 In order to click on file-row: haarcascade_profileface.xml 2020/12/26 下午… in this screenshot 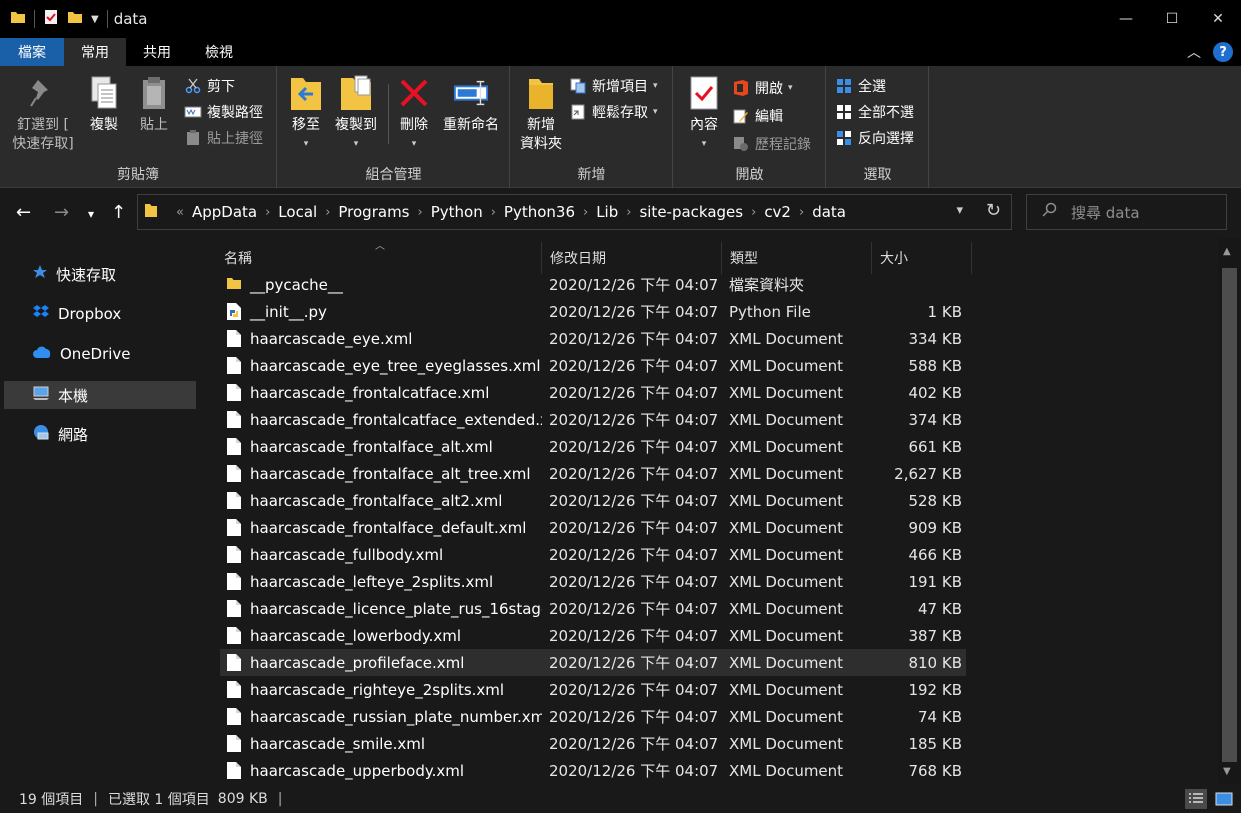, I will do `click(593, 662)`.